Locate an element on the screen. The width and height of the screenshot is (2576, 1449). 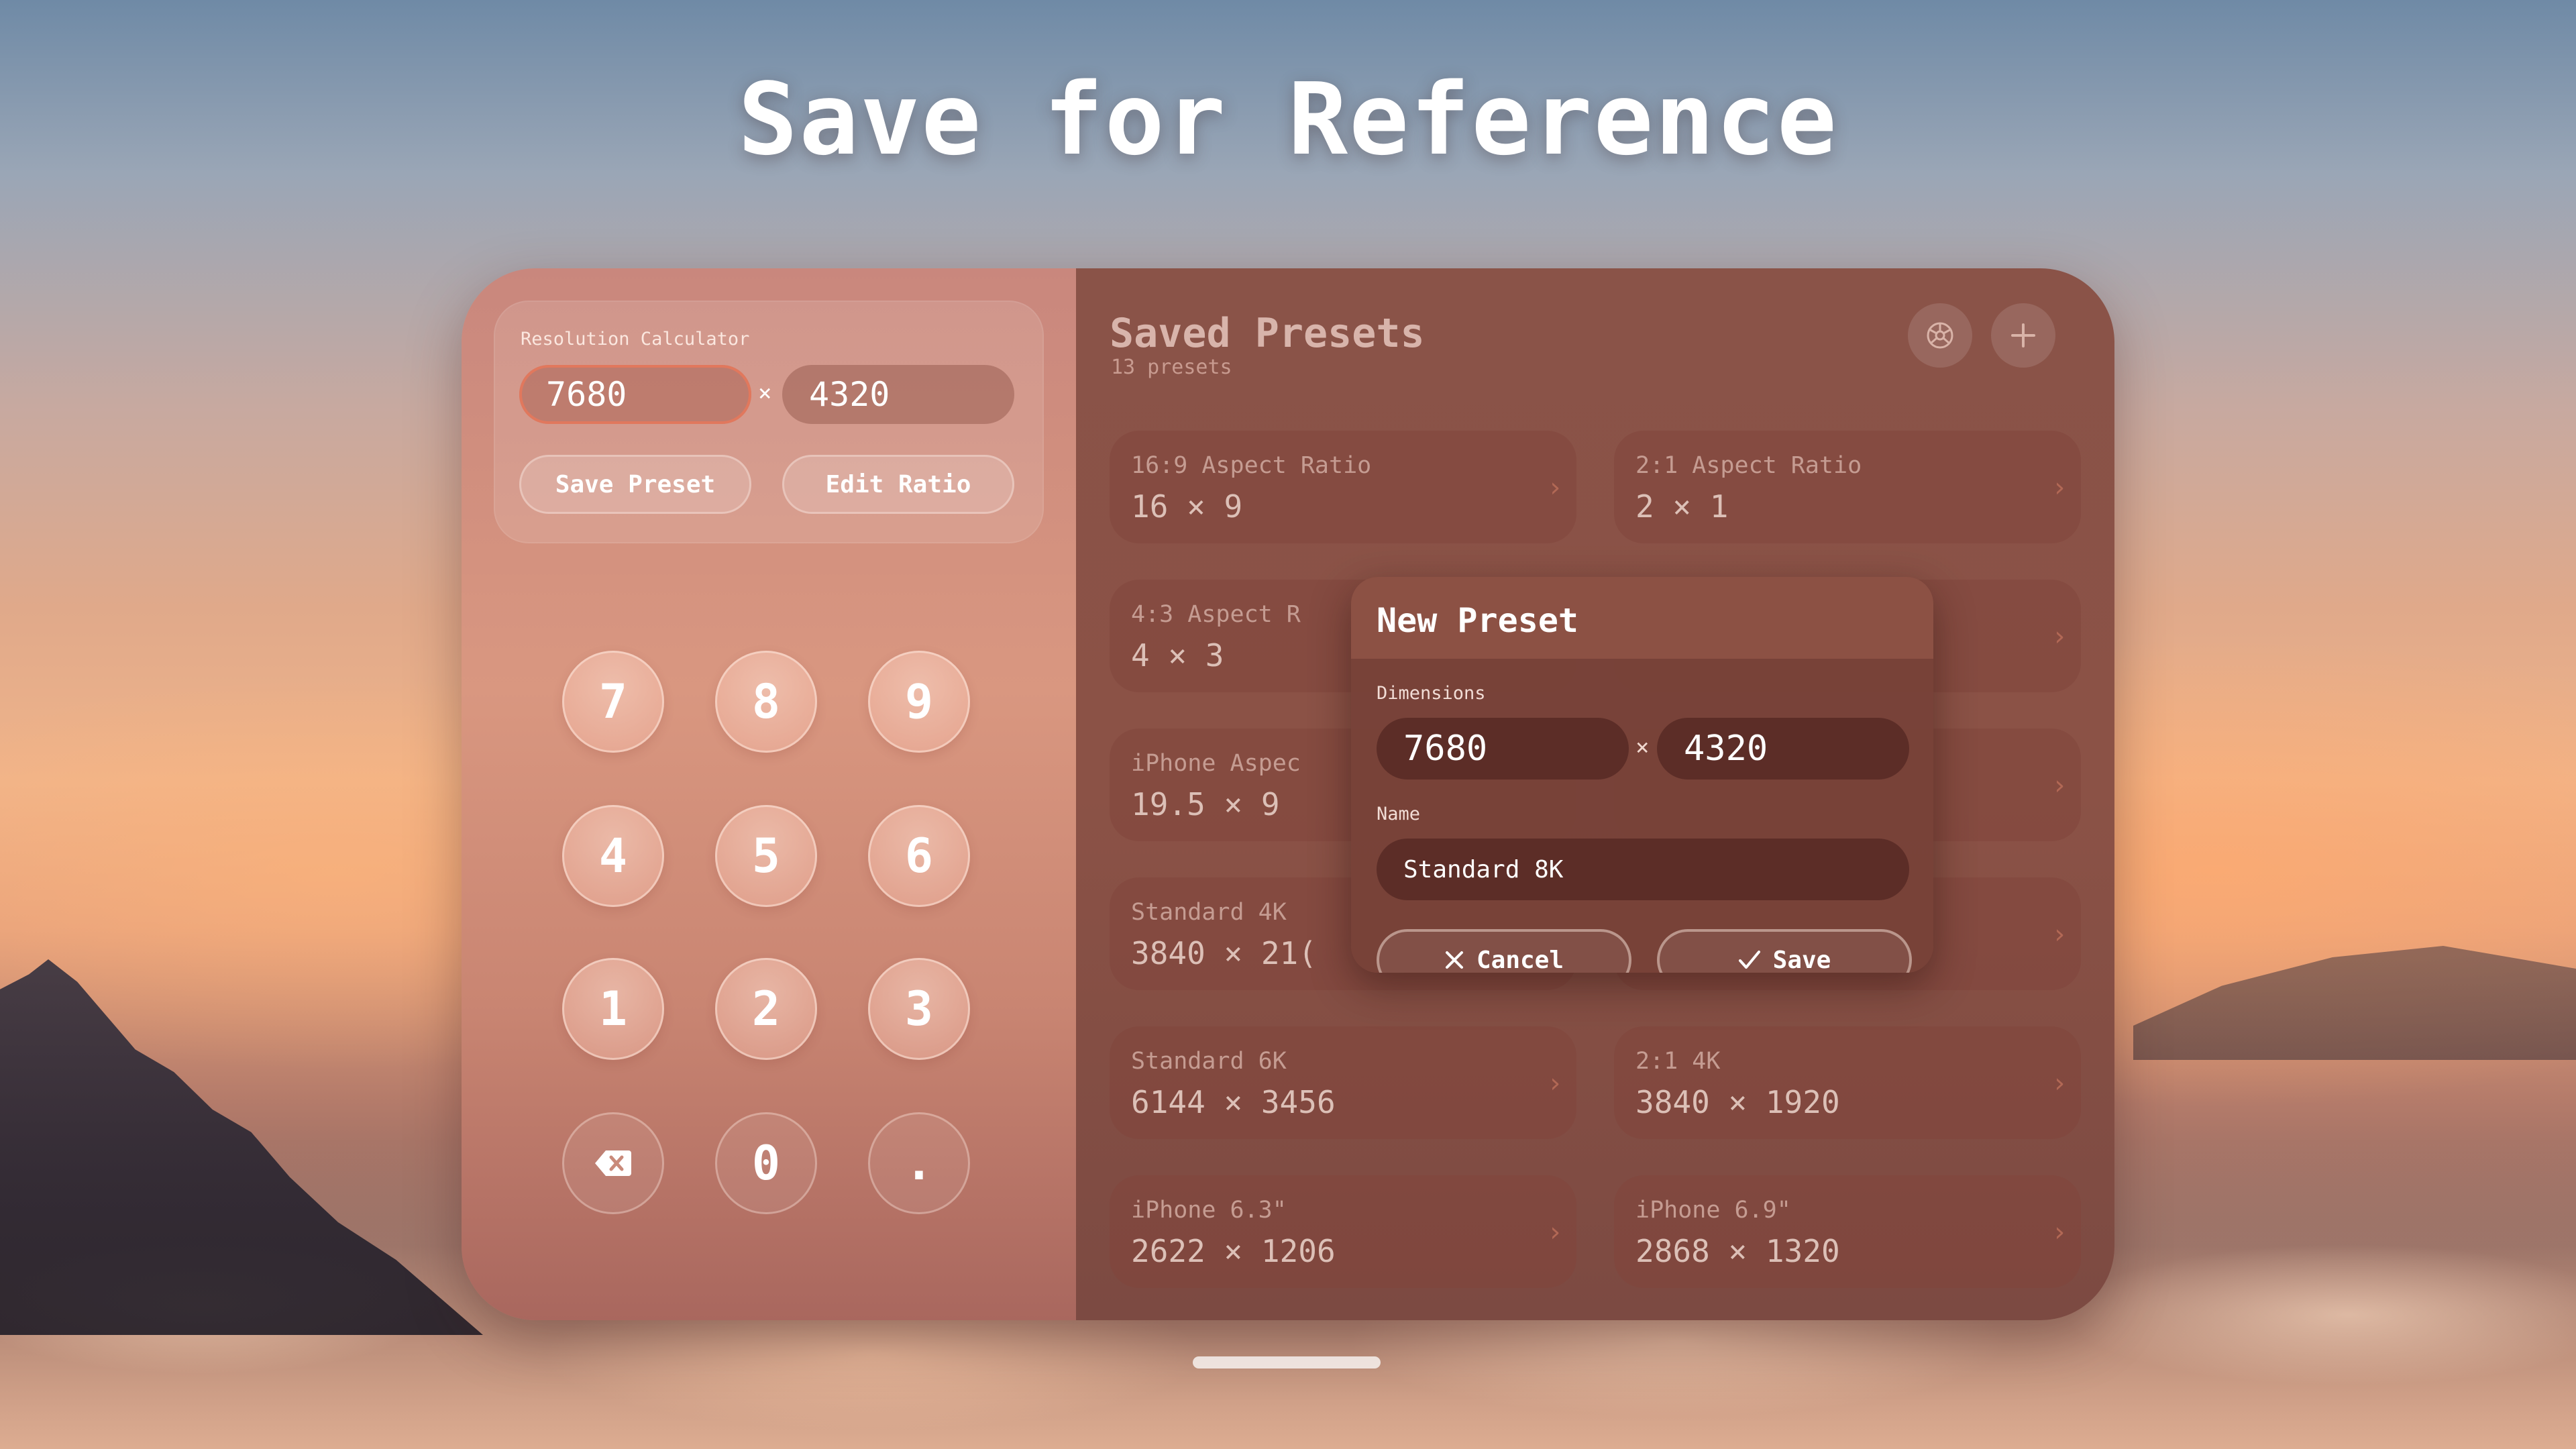
save-label: Save is located at coordinates (1801, 959).